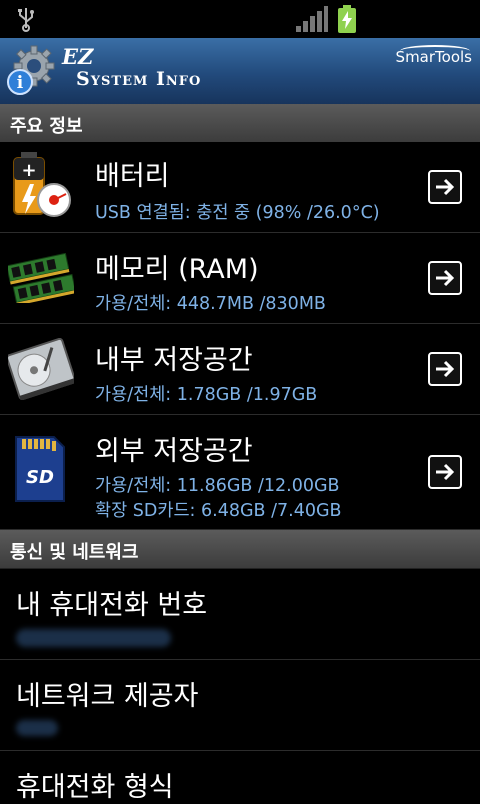 This screenshot has width=480, height=804. What do you see at coordinates (240, 19) in the screenshot?
I see `status-bar` at bounding box center [240, 19].